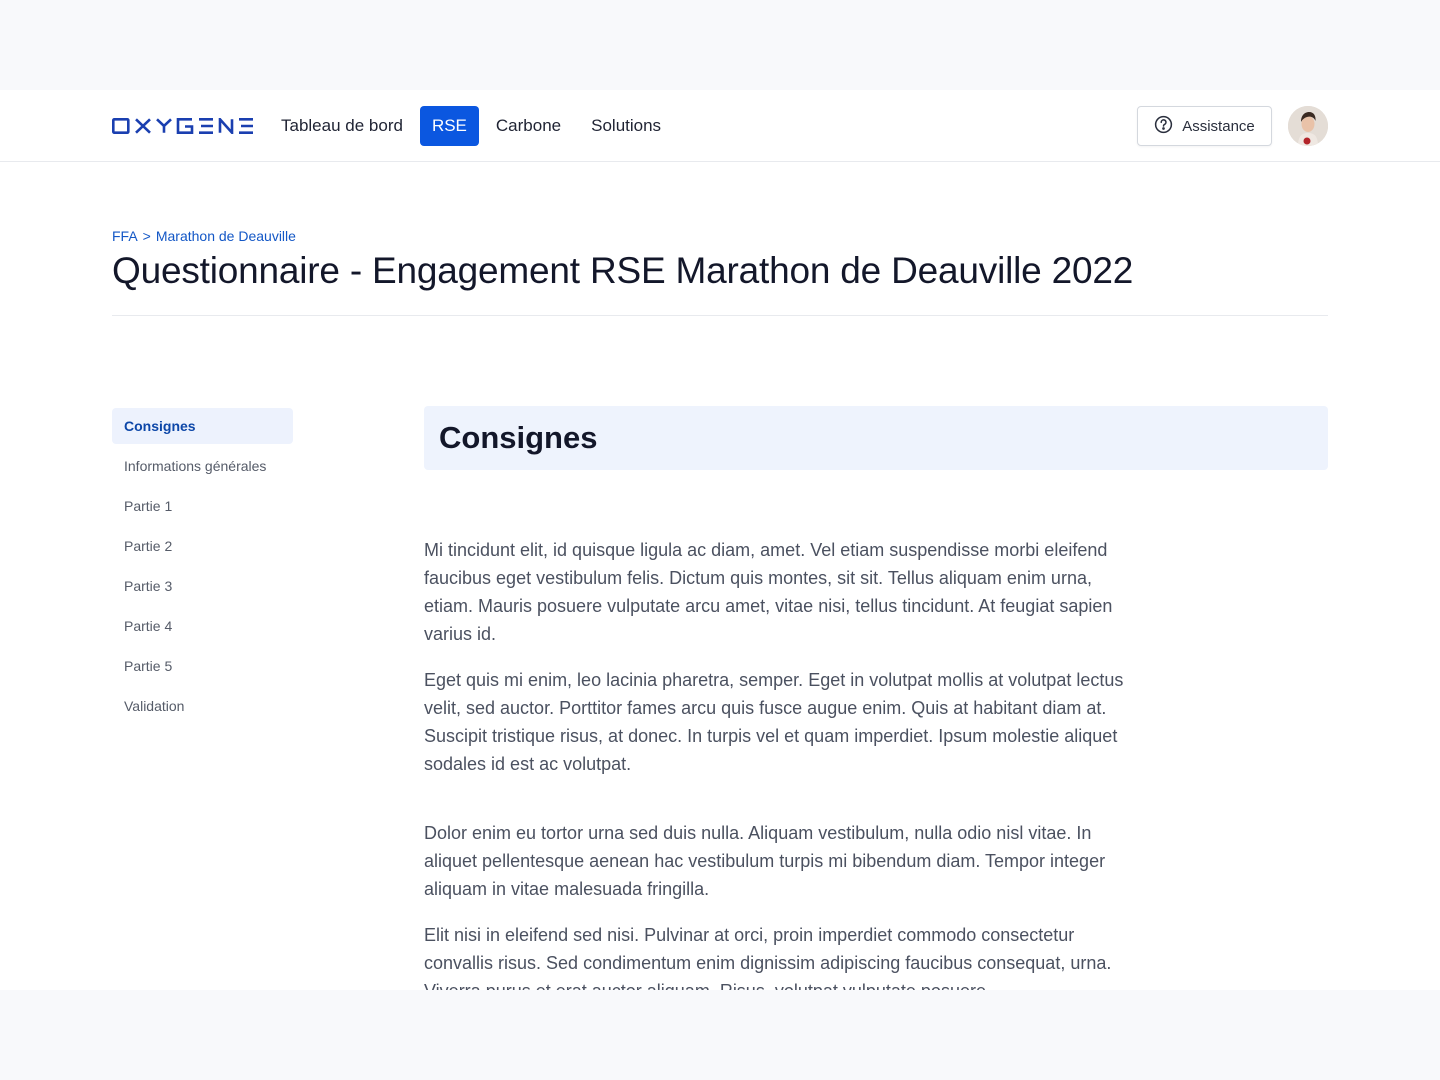 This screenshot has height=1080, width=1440. Describe the element at coordinates (528, 126) in the screenshot. I see `nav-carbone: Carbone` at that location.